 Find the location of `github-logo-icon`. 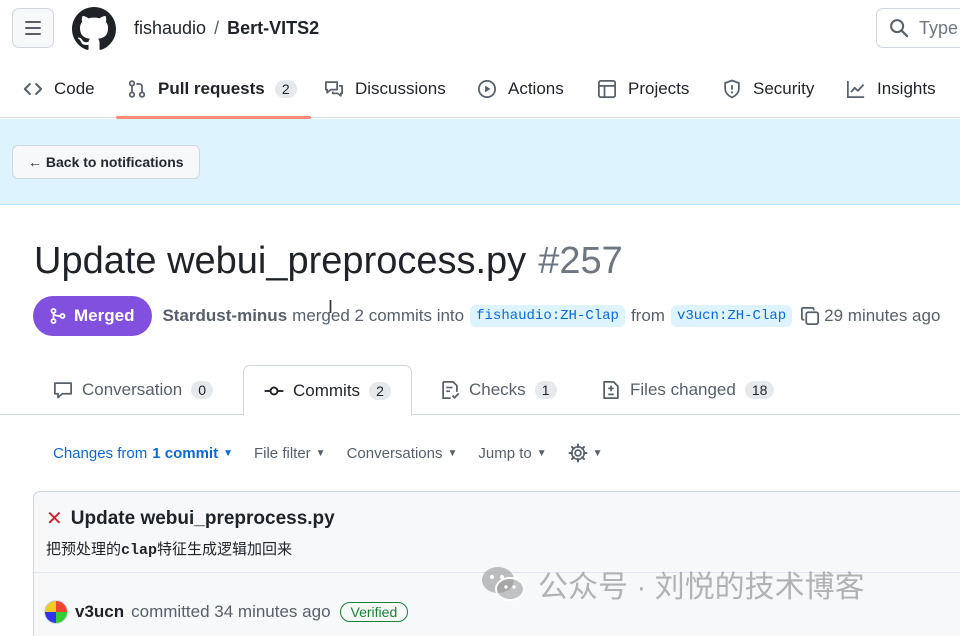

github-logo-icon is located at coordinates (94, 29).